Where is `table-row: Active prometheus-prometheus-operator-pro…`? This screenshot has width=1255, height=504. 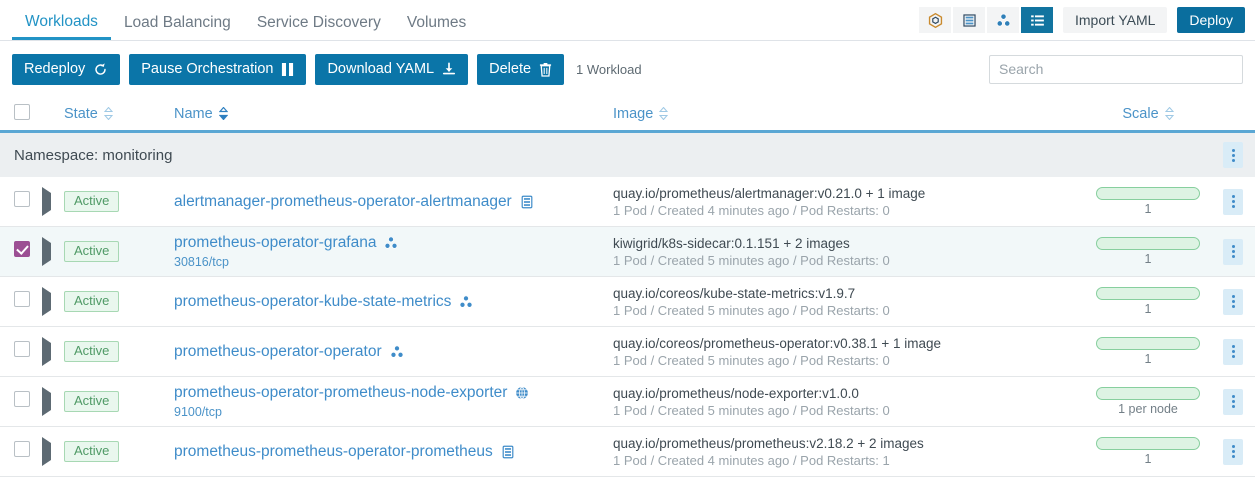 table-row: Active prometheus-prometheus-operator-pro… is located at coordinates (627, 452).